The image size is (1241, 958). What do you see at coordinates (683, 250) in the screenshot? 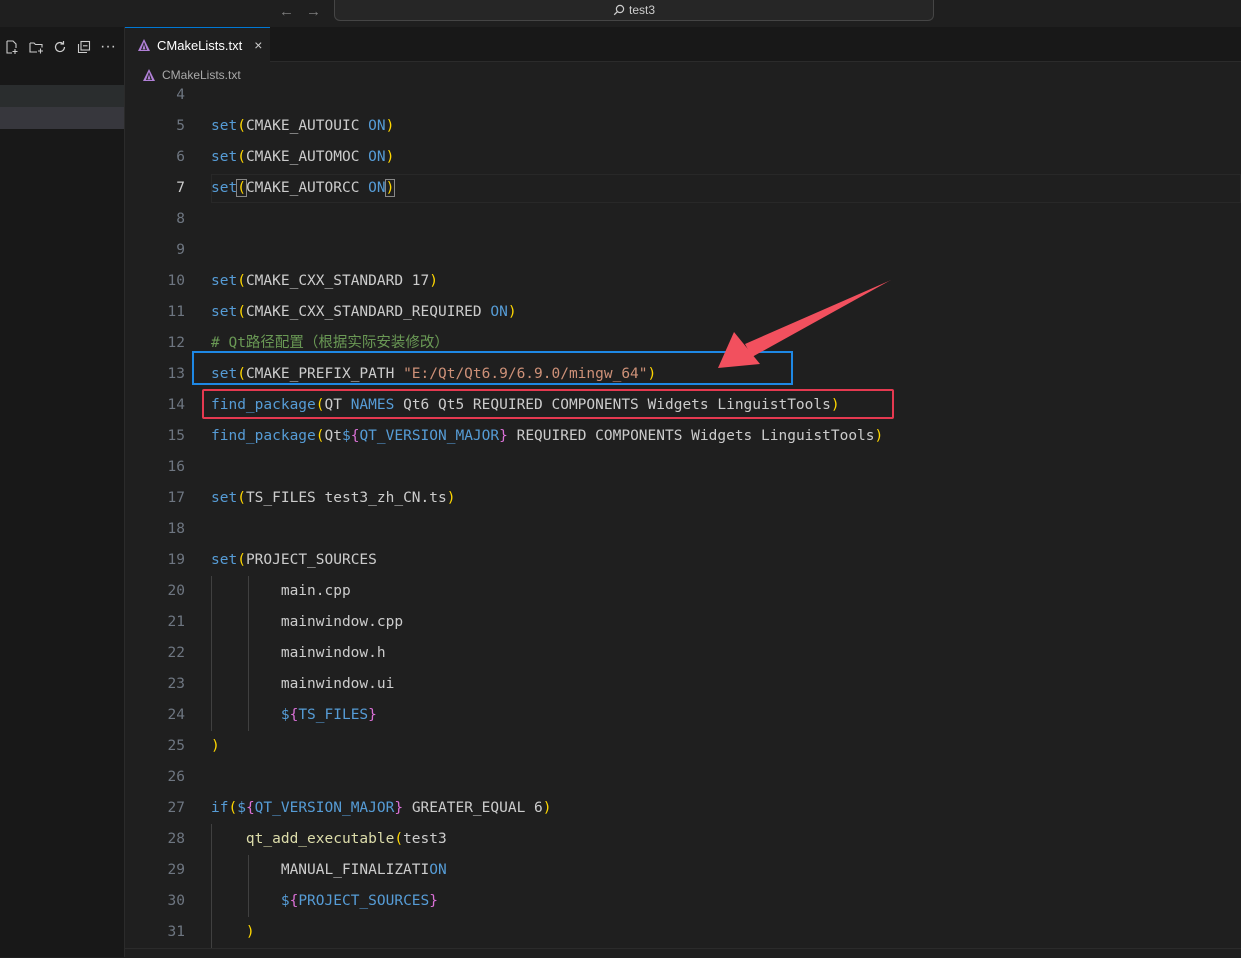
I see `code-line: 9` at bounding box center [683, 250].